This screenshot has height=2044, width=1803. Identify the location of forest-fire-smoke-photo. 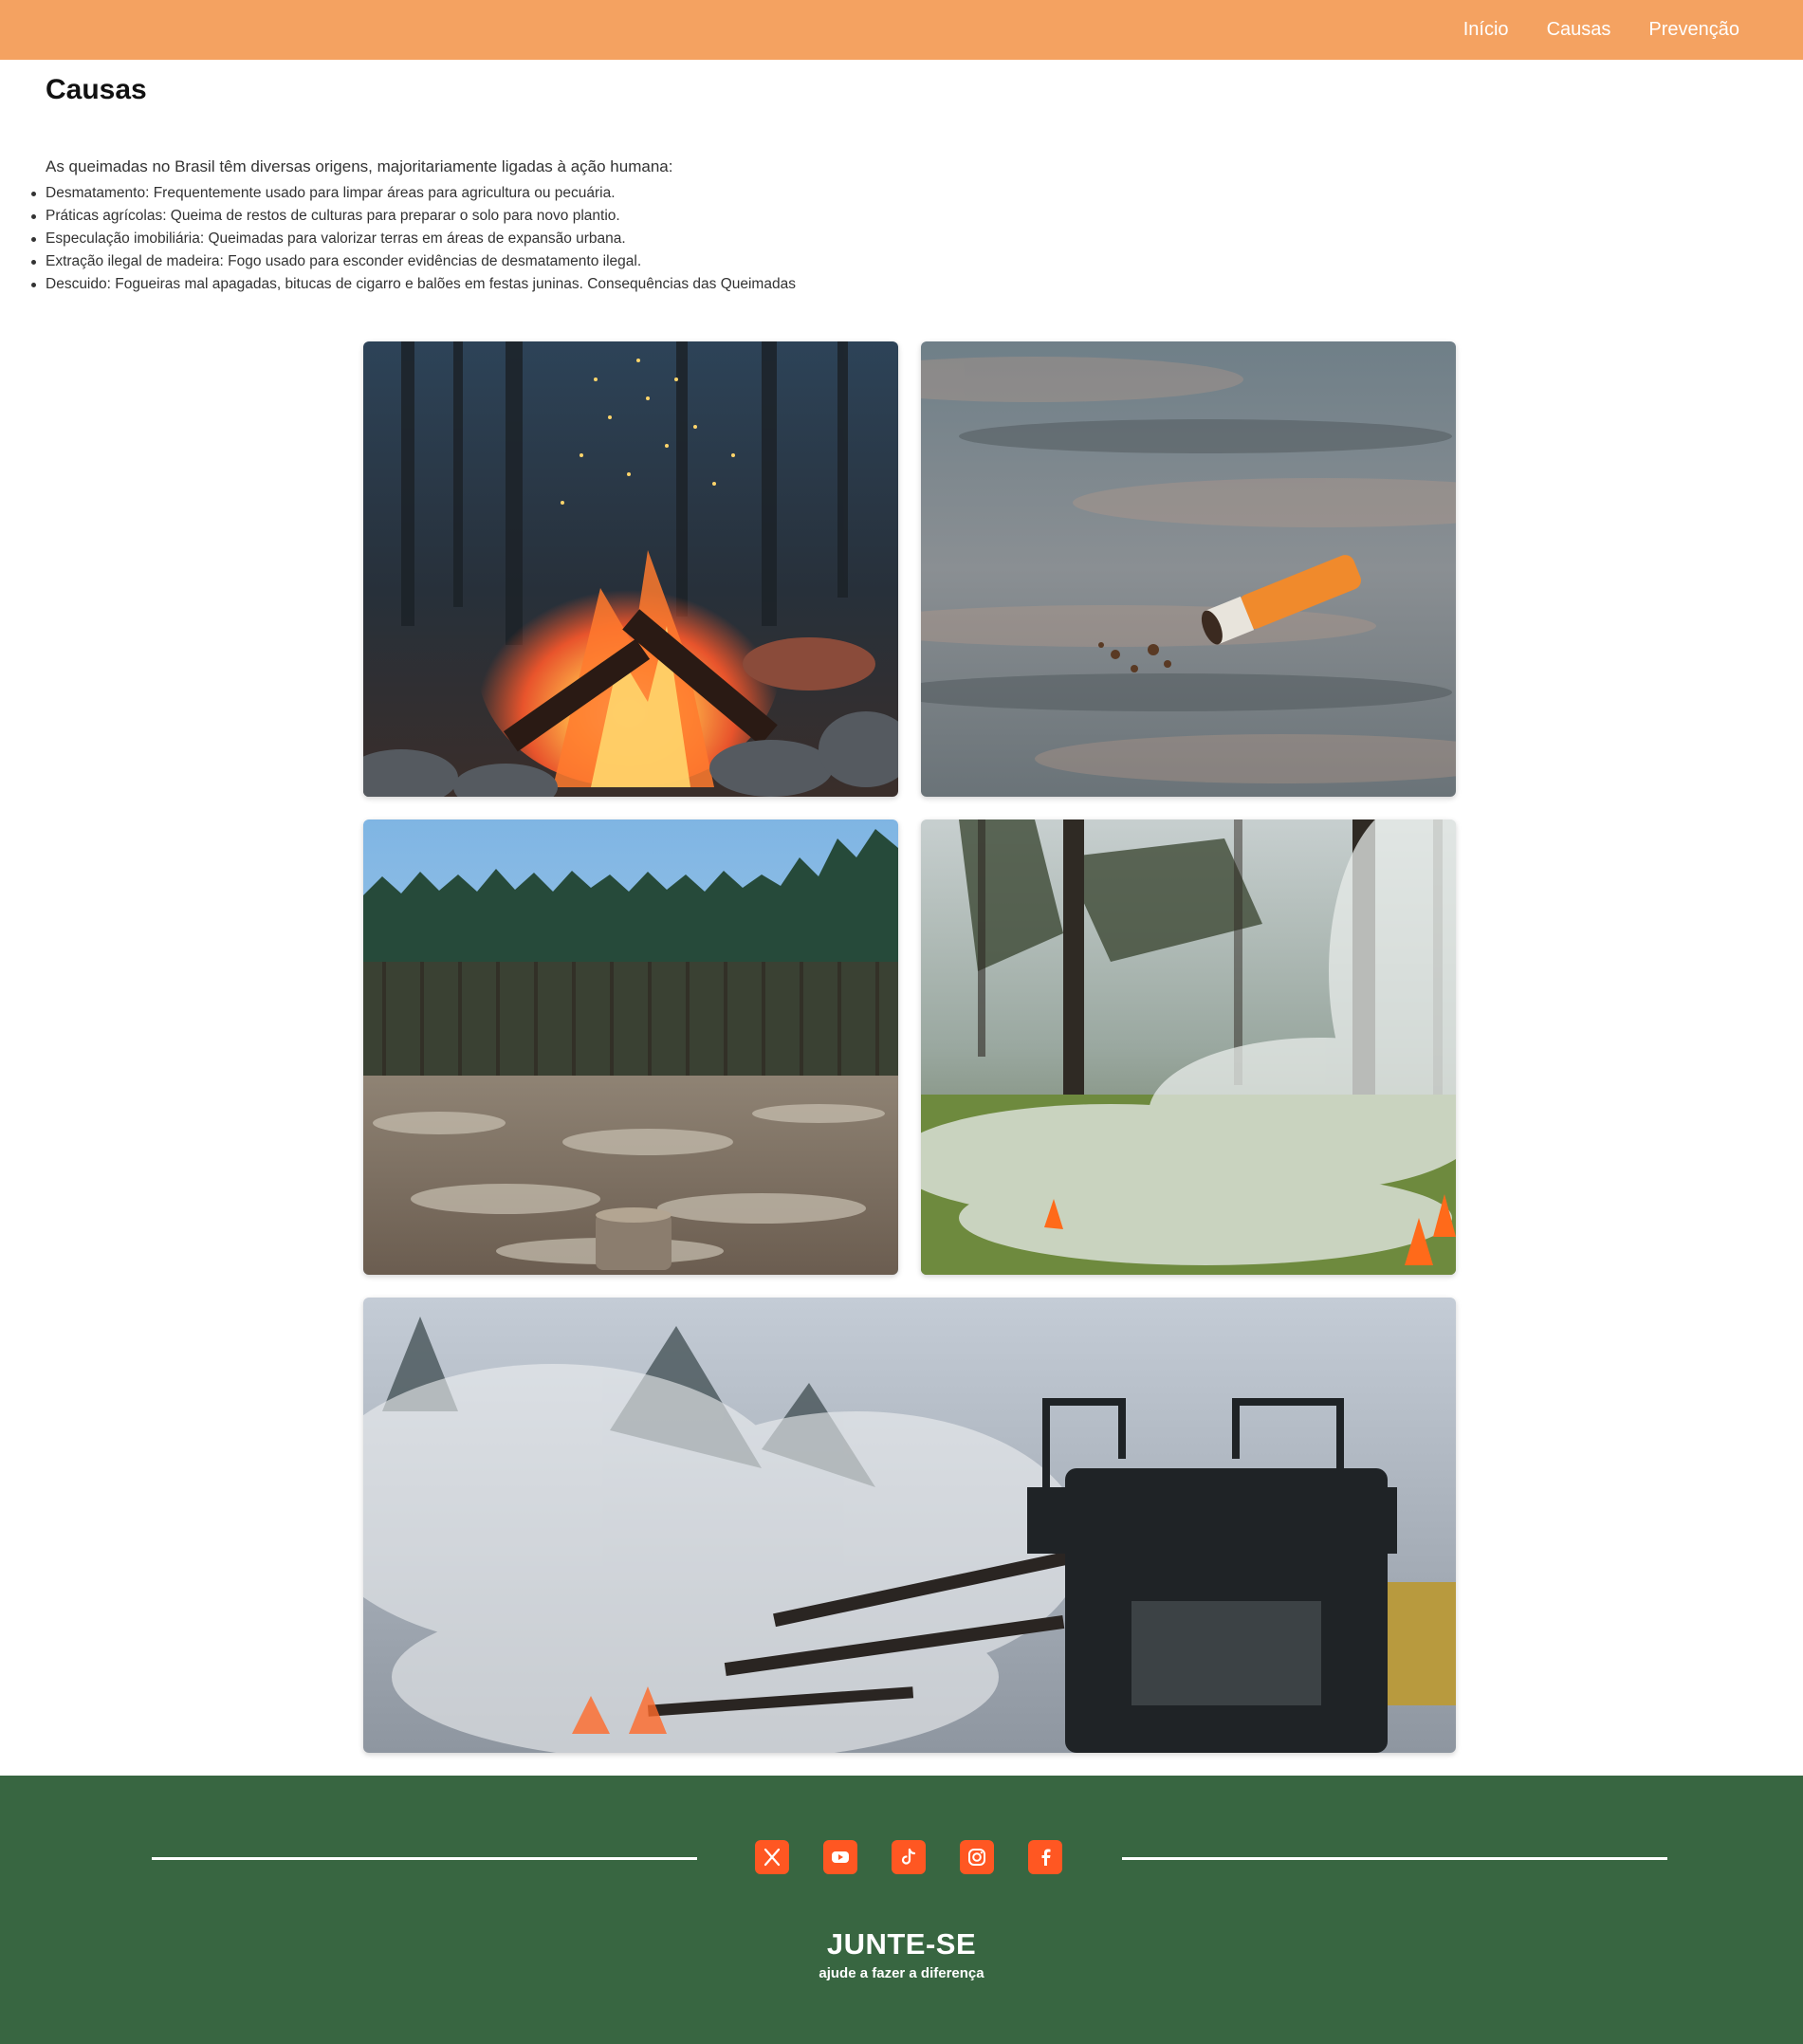
(1188, 1047).